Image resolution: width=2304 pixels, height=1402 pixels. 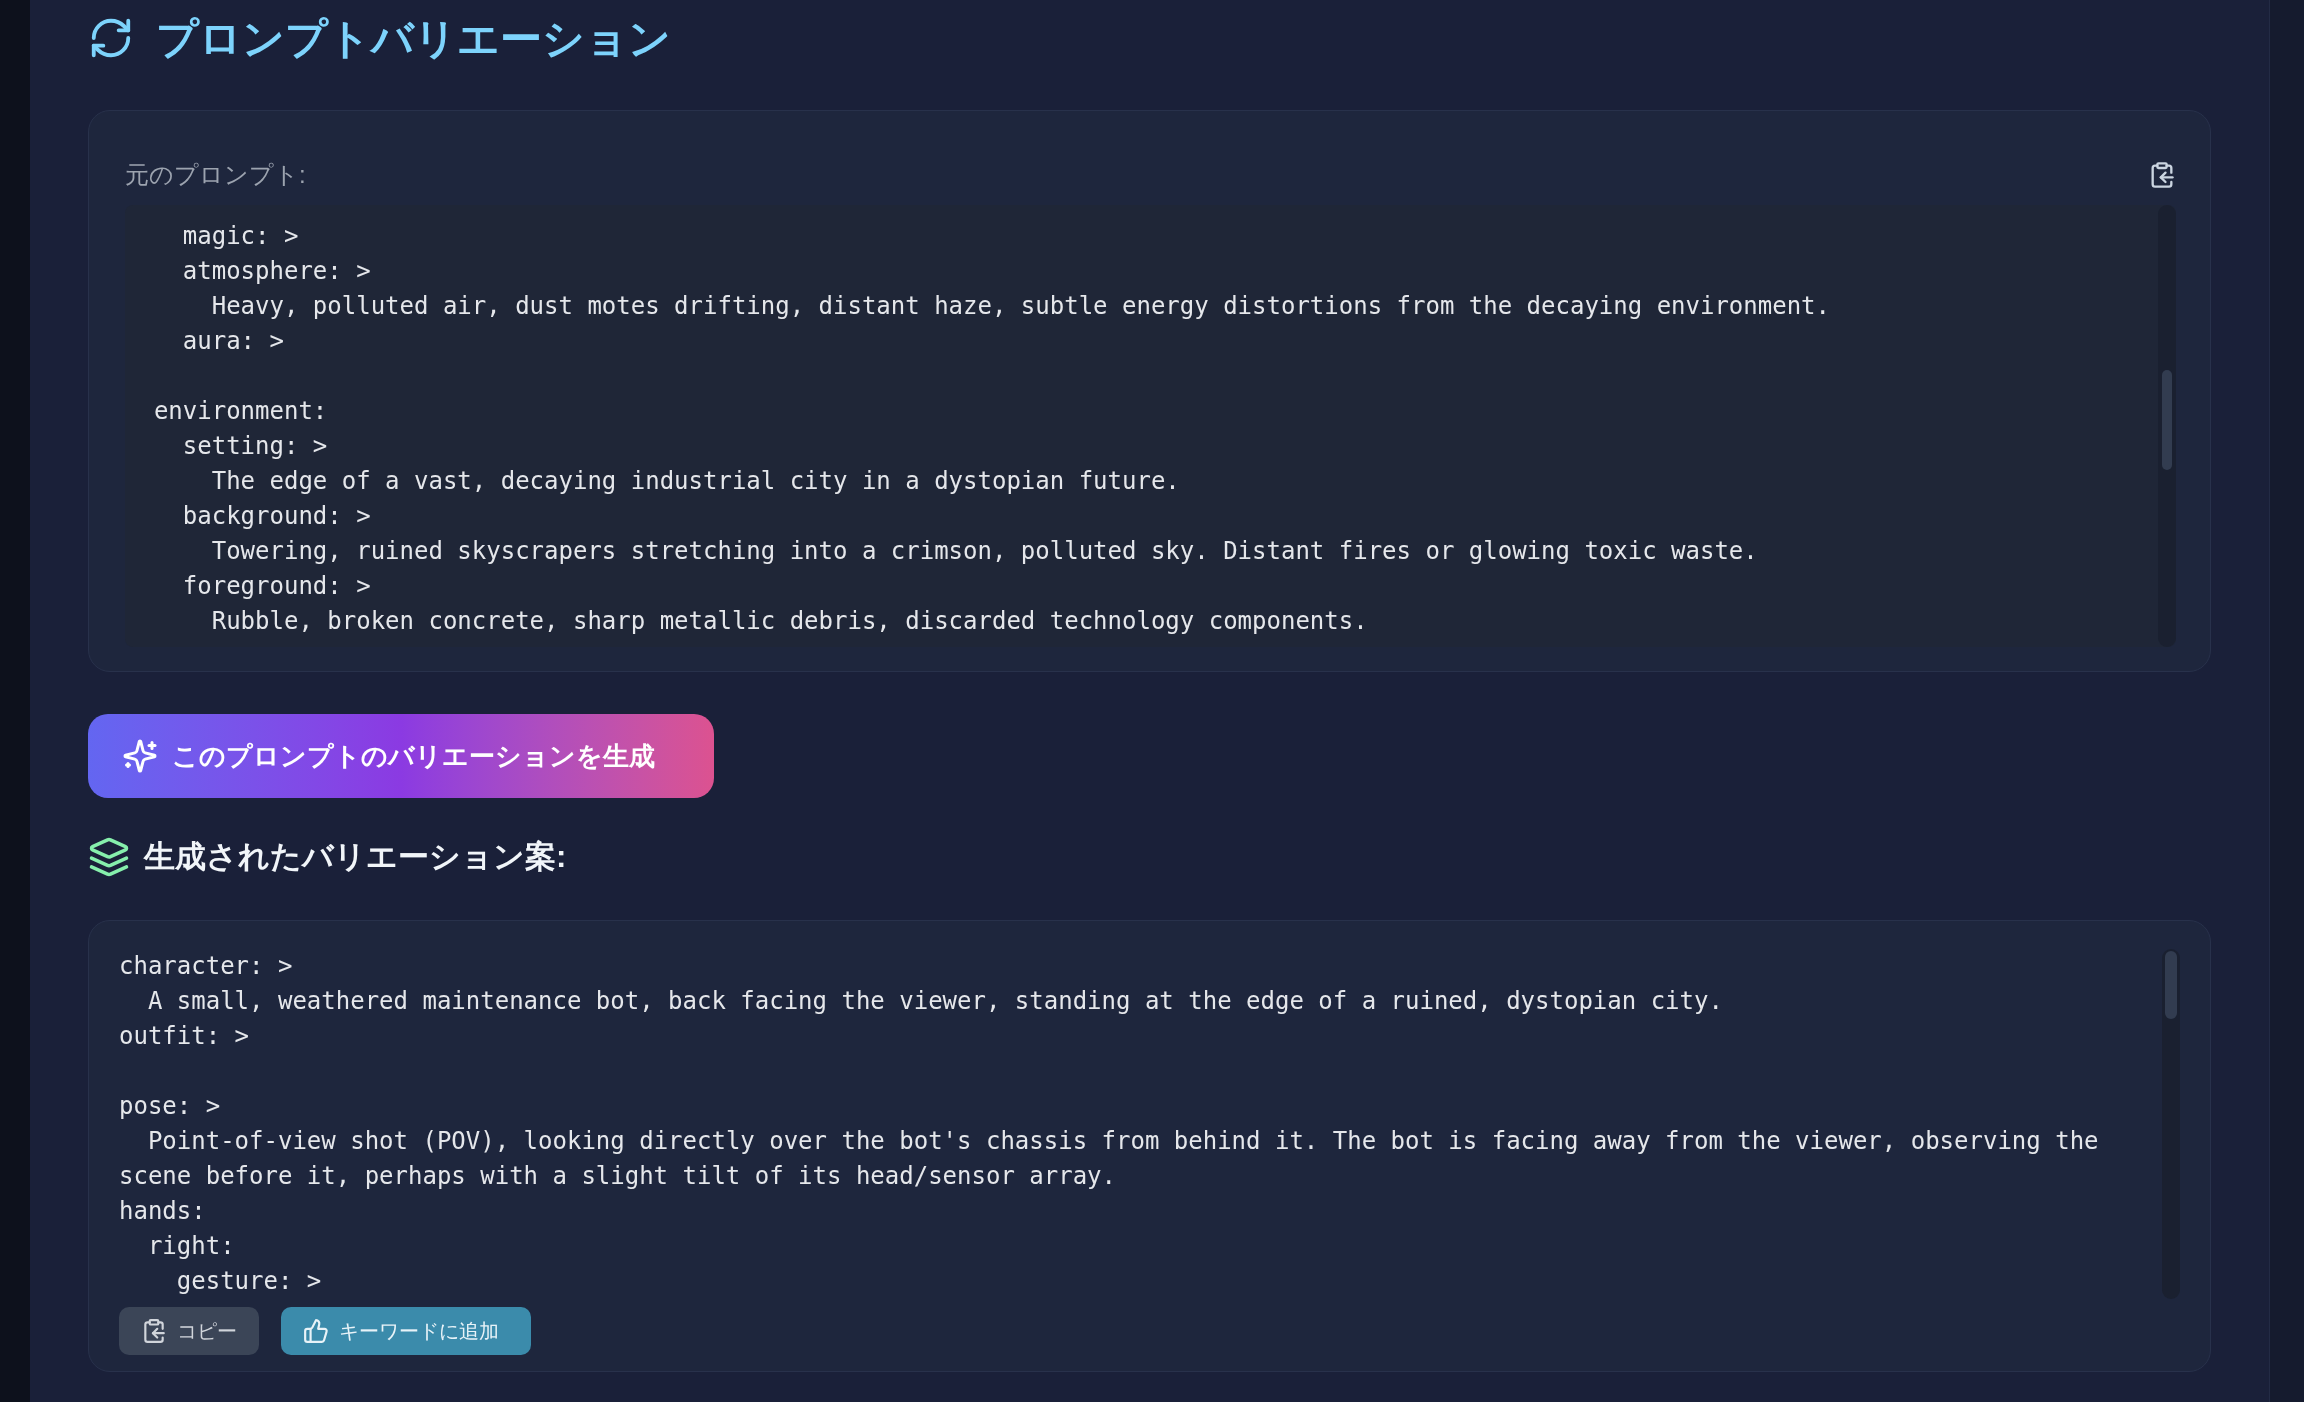 What do you see at coordinates (355, 856) in the screenshot?
I see `section-heading: 生成されたバリエーション案:` at bounding box center [355, 856].